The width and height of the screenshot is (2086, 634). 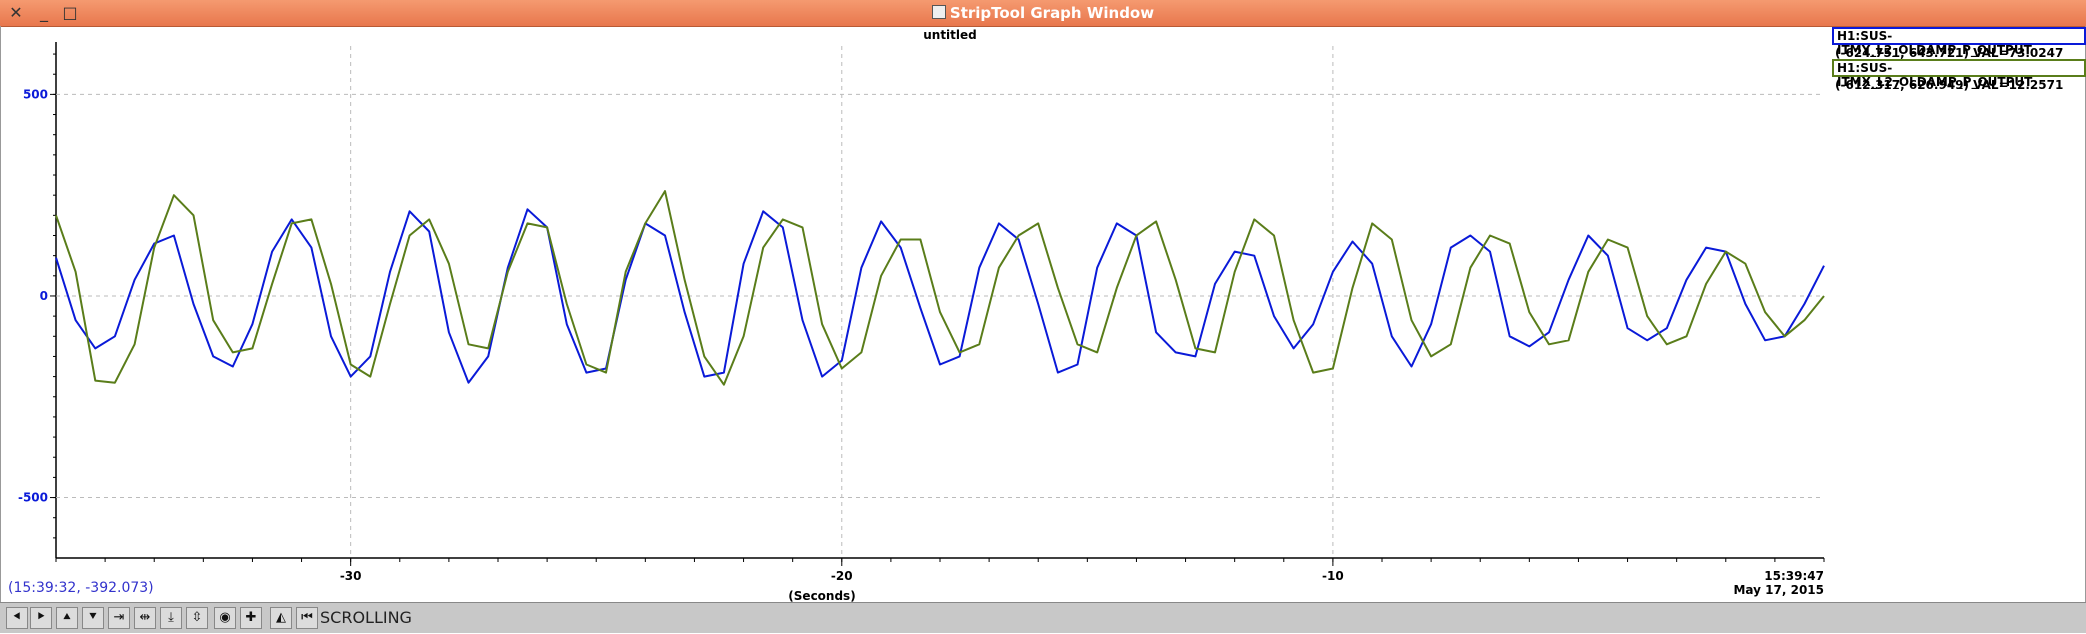 I want to click on zoom-out-y-button: ⇳, so click(x=197, y=618).